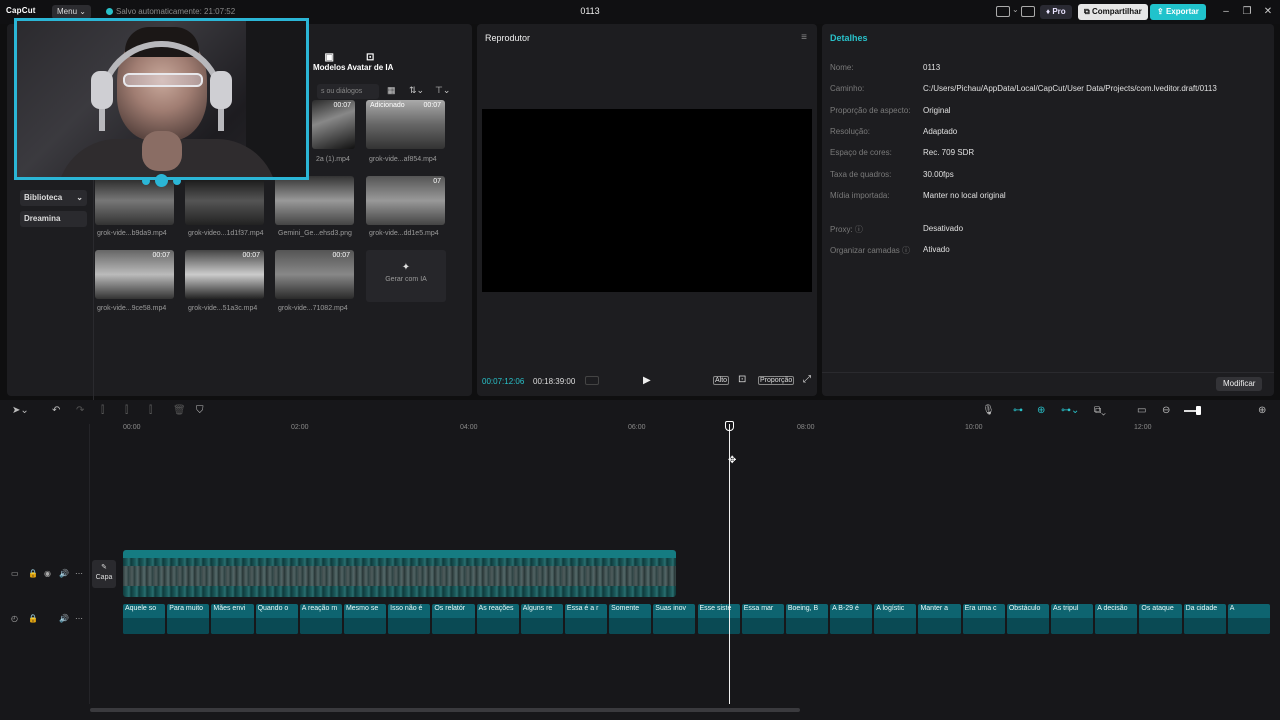  What do you see at coordinates (126, 410) in the screenshot?
I see `split-left-icon: ⫿` at bounding box center [126, 410].